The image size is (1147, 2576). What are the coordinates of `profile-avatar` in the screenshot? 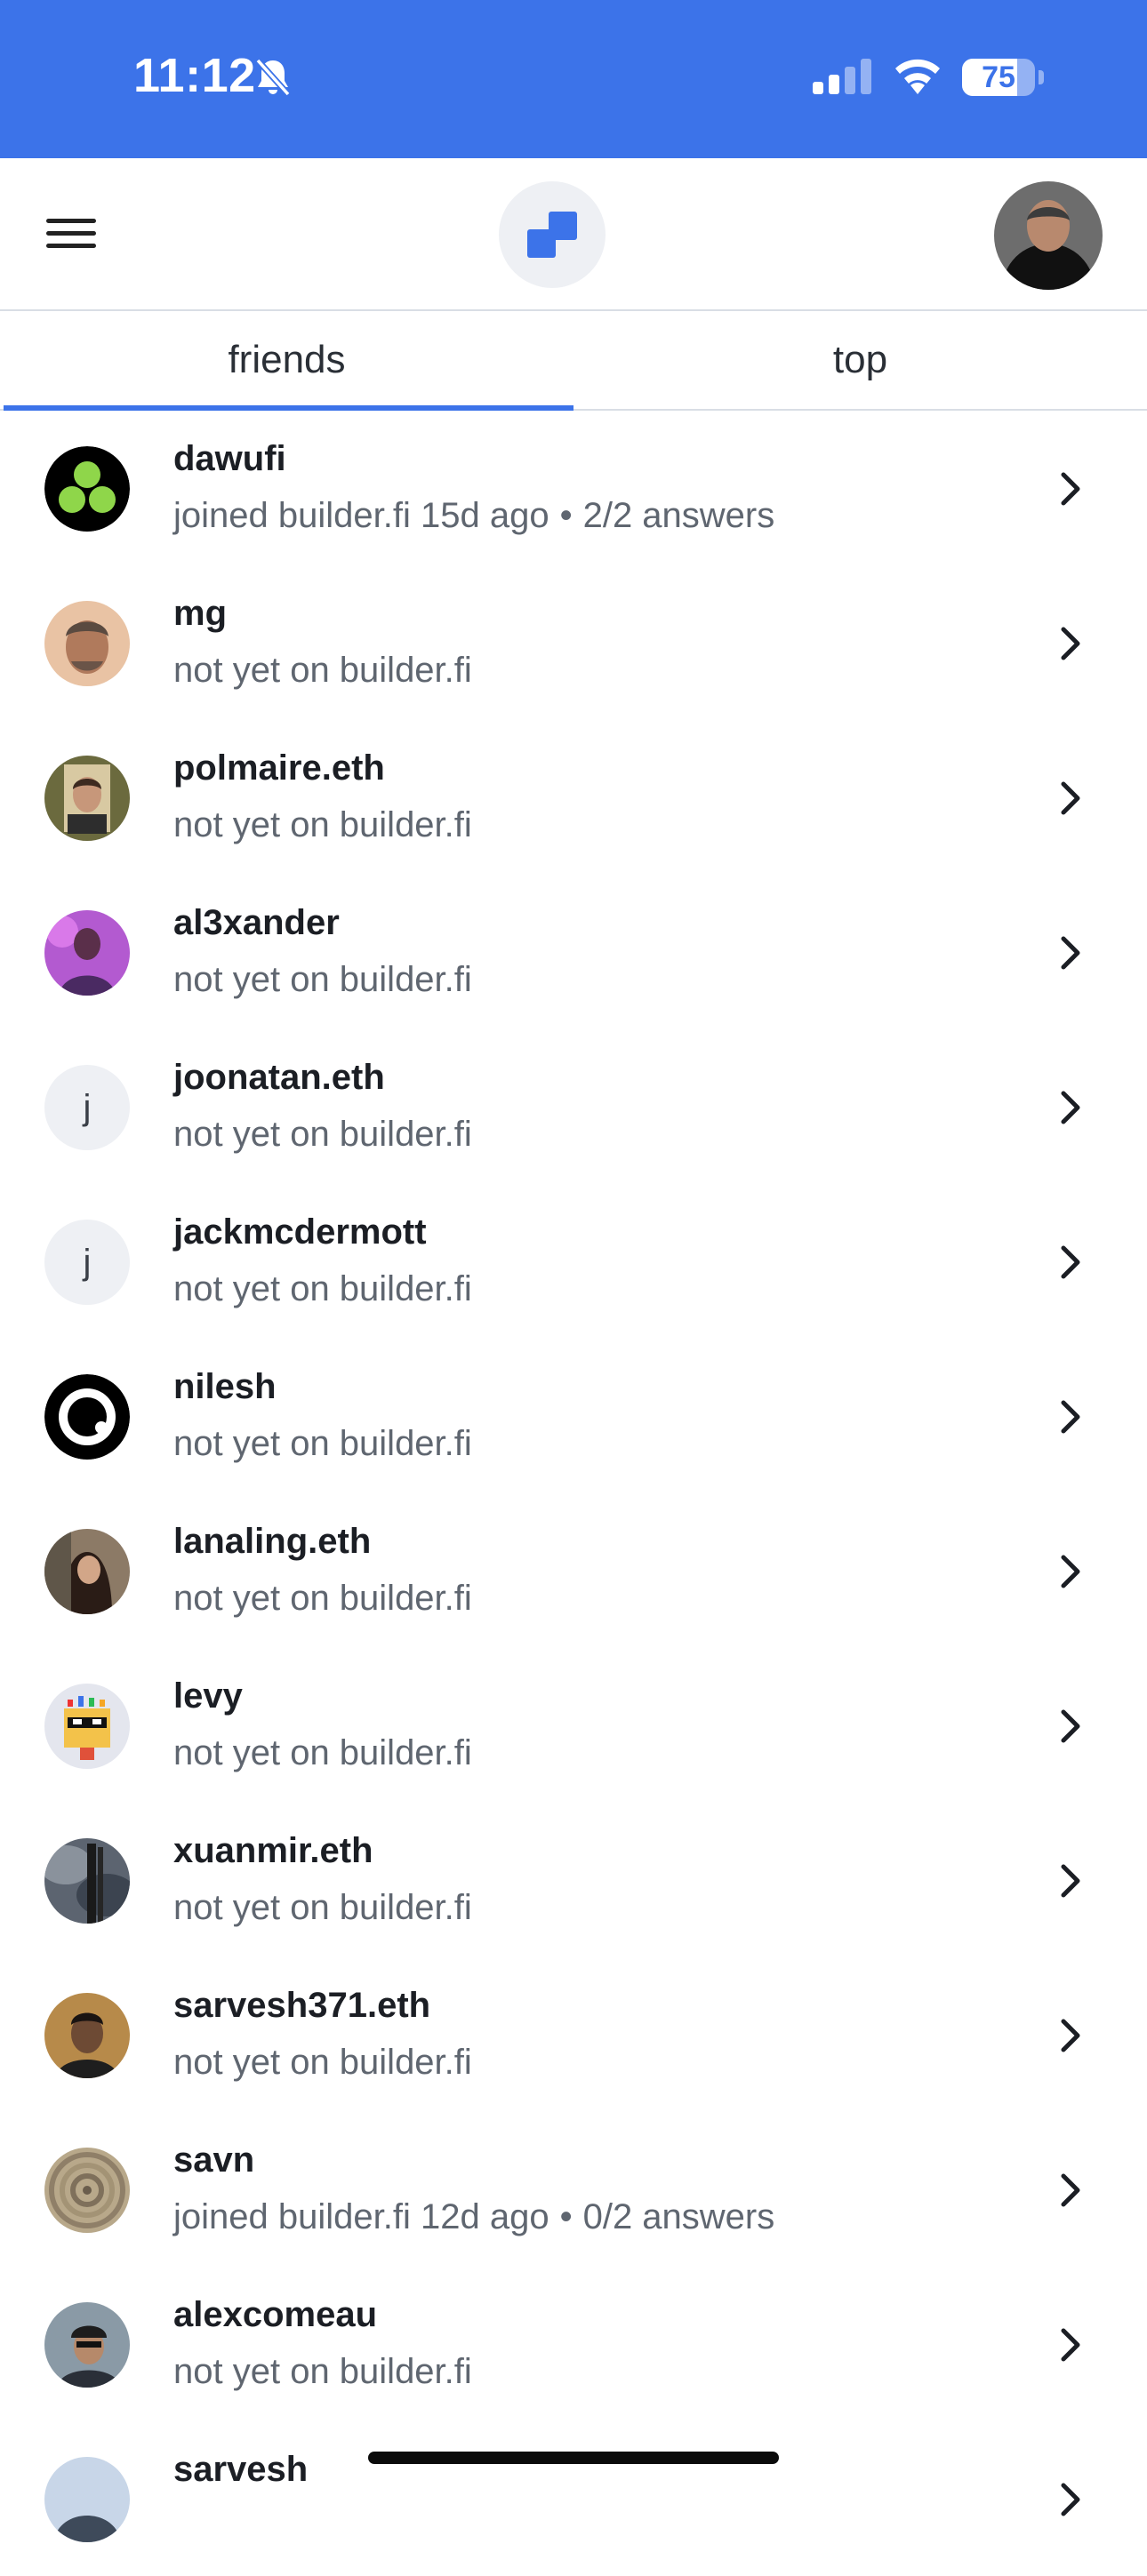 It's located at (1048, 235).